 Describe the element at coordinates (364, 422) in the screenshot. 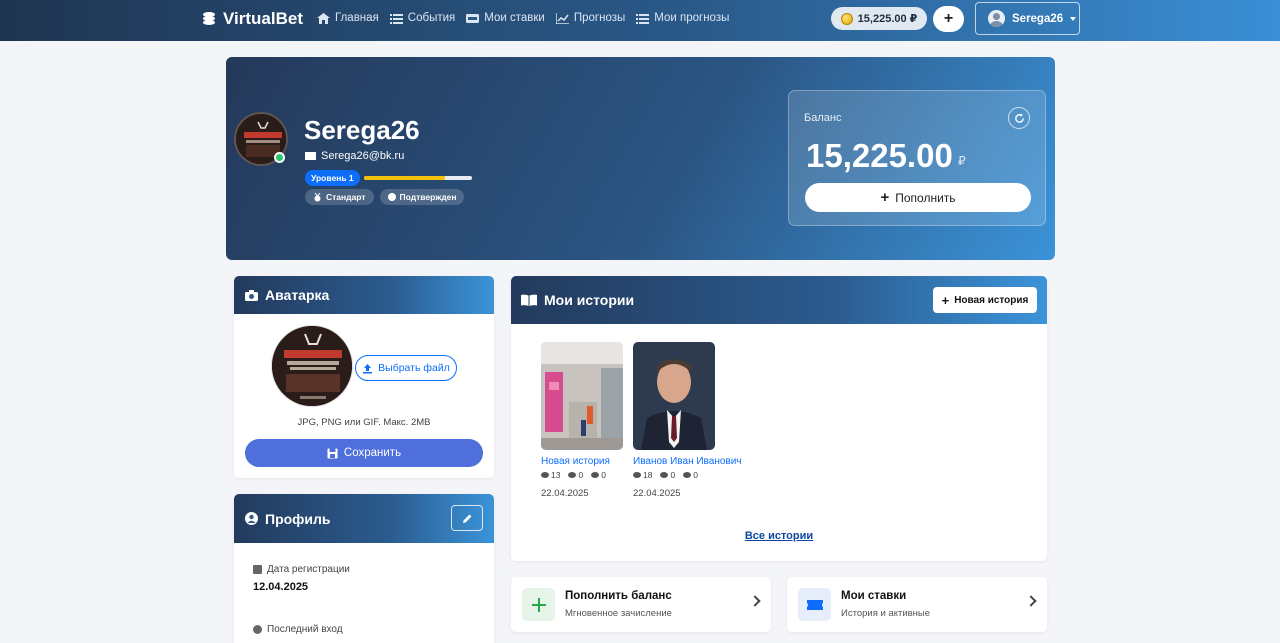

I see `file-hint: JPG, PNG или GIF. Макс. 2MB` at that location.